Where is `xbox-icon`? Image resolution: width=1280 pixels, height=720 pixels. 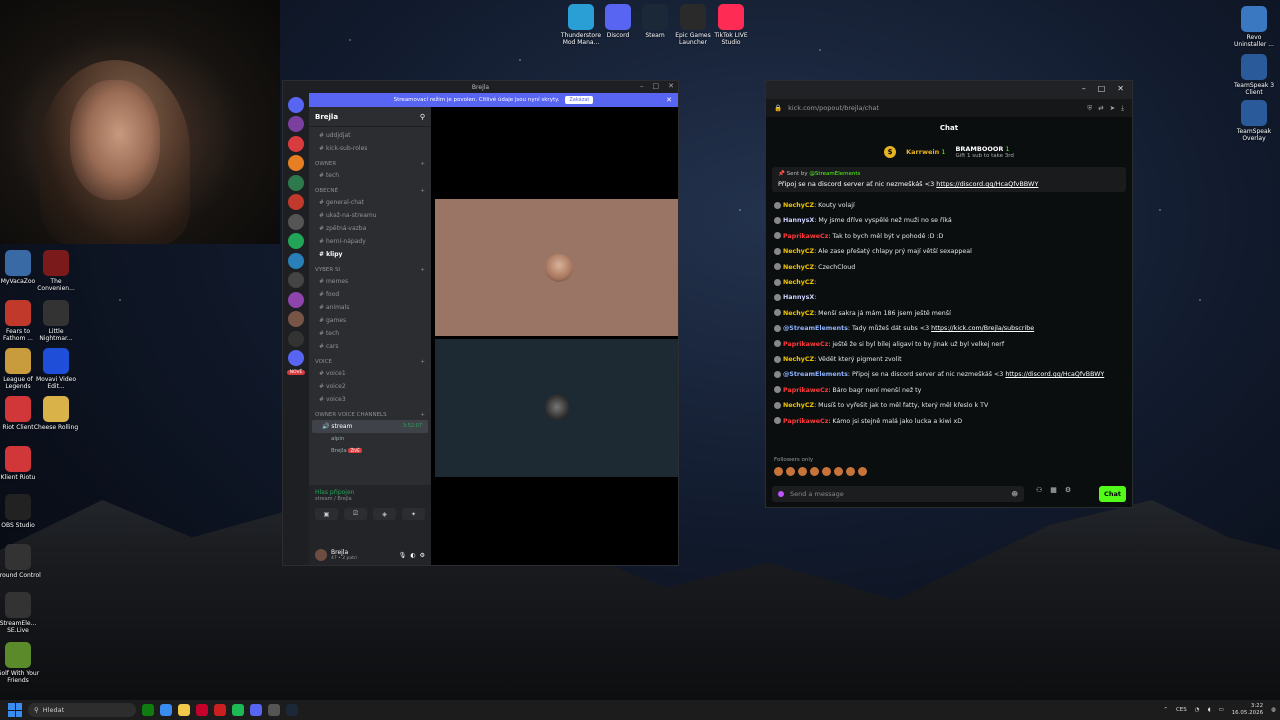
xbox-icon is located at coordinates (148, 710).